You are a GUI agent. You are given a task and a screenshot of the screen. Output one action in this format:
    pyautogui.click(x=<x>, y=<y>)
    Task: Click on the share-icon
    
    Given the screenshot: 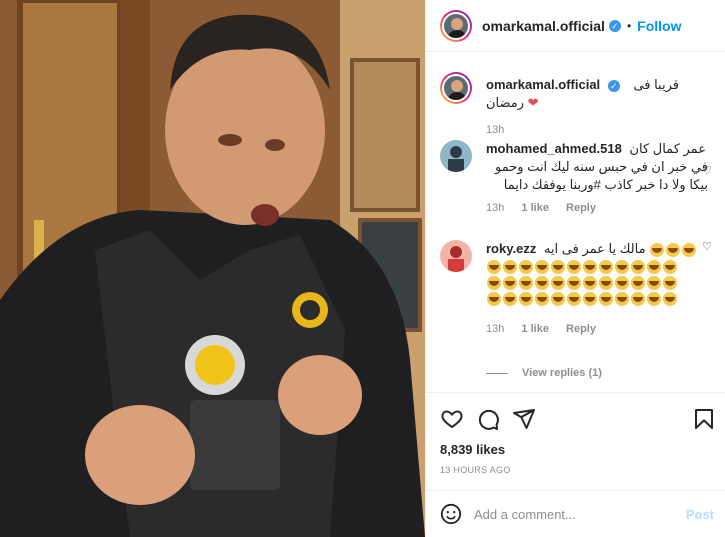 What is the action you would take?
    pyautogui.click(x=524, y=419)
    